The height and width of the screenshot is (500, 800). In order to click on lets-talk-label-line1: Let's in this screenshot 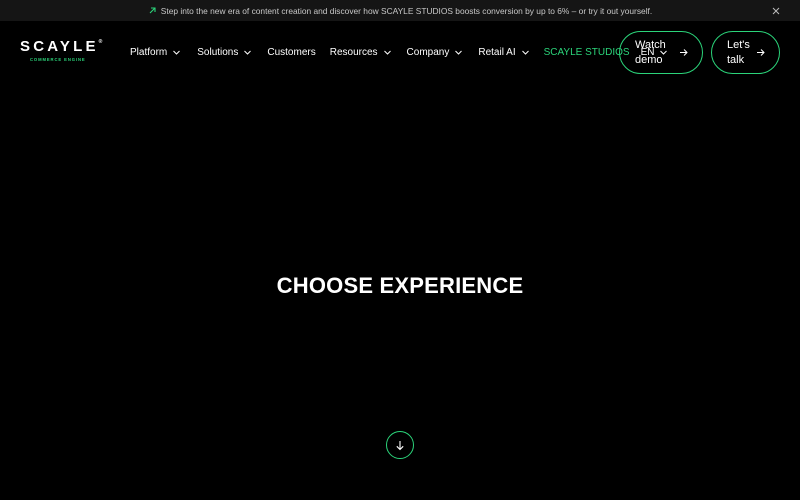, I will do `click(738, 44)`.